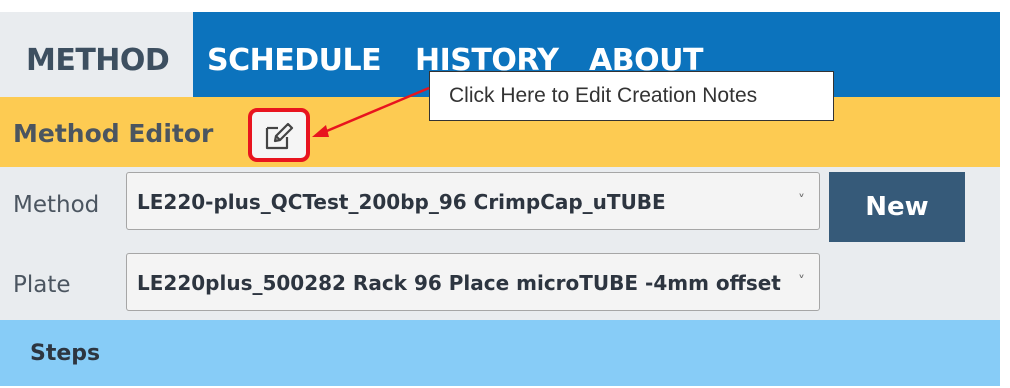  I want to click on edit-notes-callout: Click Here to Edit Creation Notes, so click(631, 96).